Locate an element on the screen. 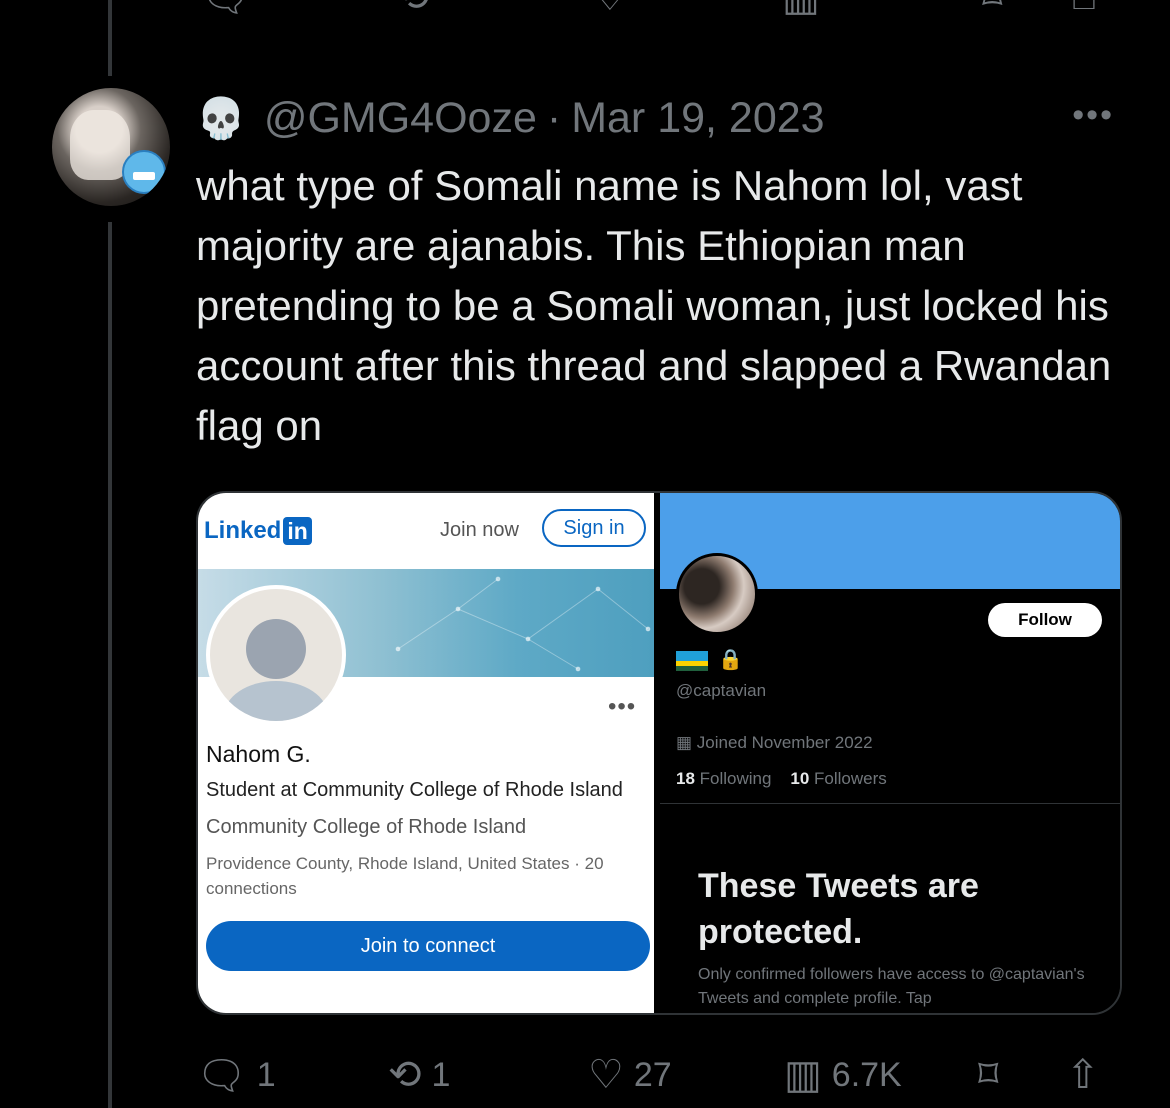 This screenshot has width=1170, height=1108. grimace-emoji-icon is located at coordinates (144, 172).